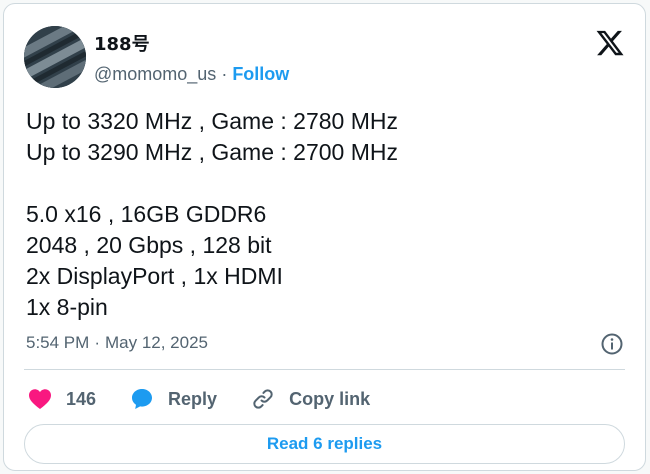 The width and height of the screenshot is (650, 474). I want to click on heart-icon, so click(40, 399).